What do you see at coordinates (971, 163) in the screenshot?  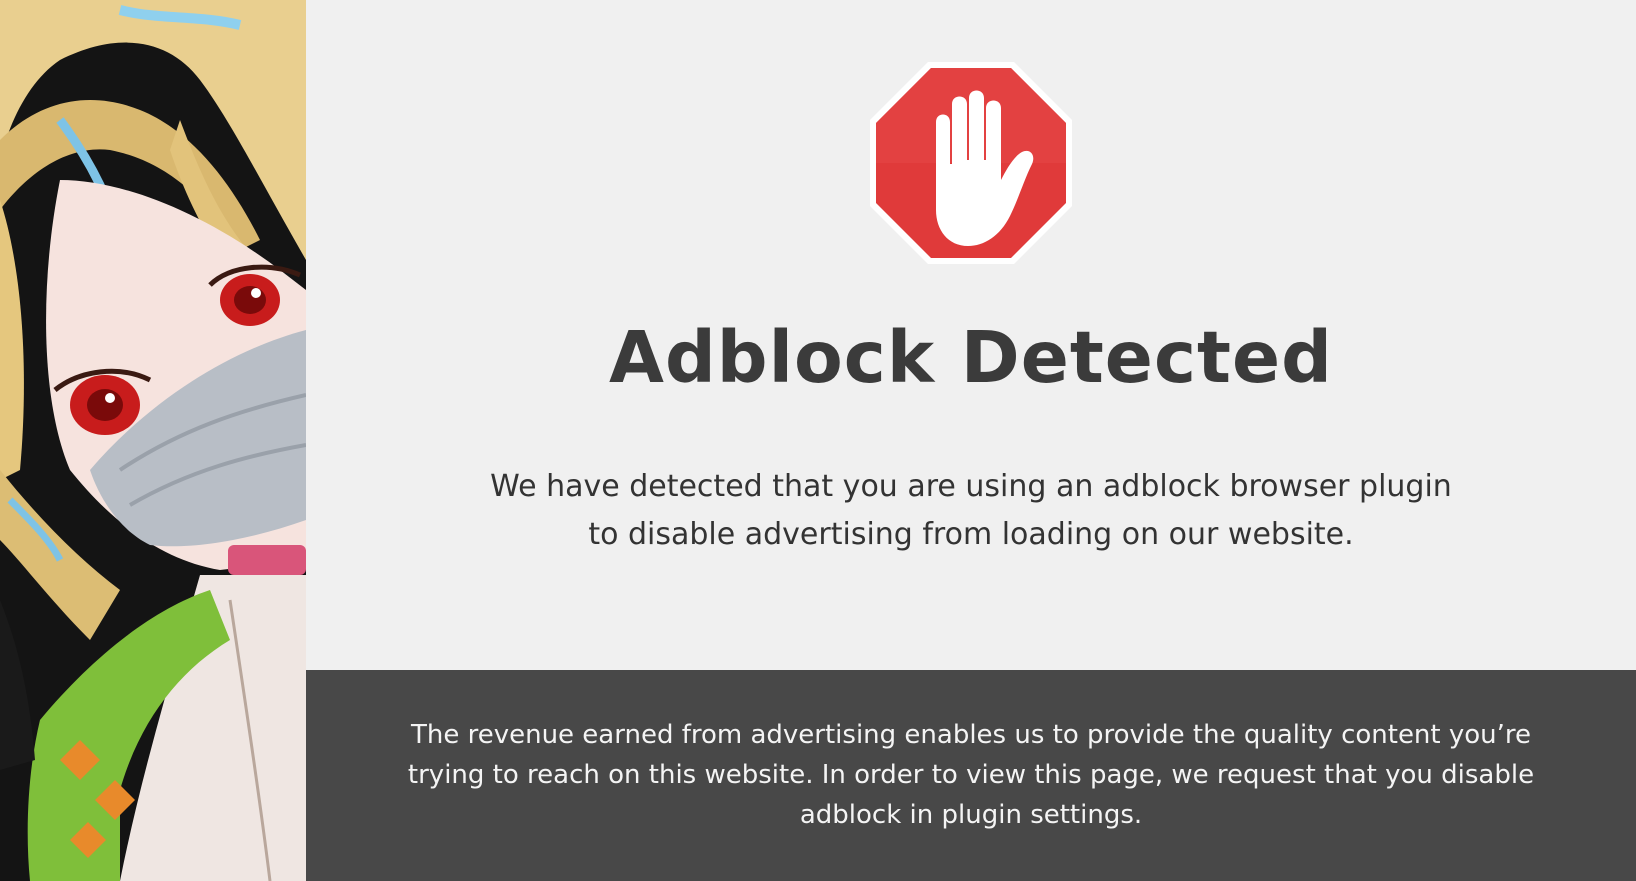 I see `stop-hand-icon` at bounding box center [971, 163].